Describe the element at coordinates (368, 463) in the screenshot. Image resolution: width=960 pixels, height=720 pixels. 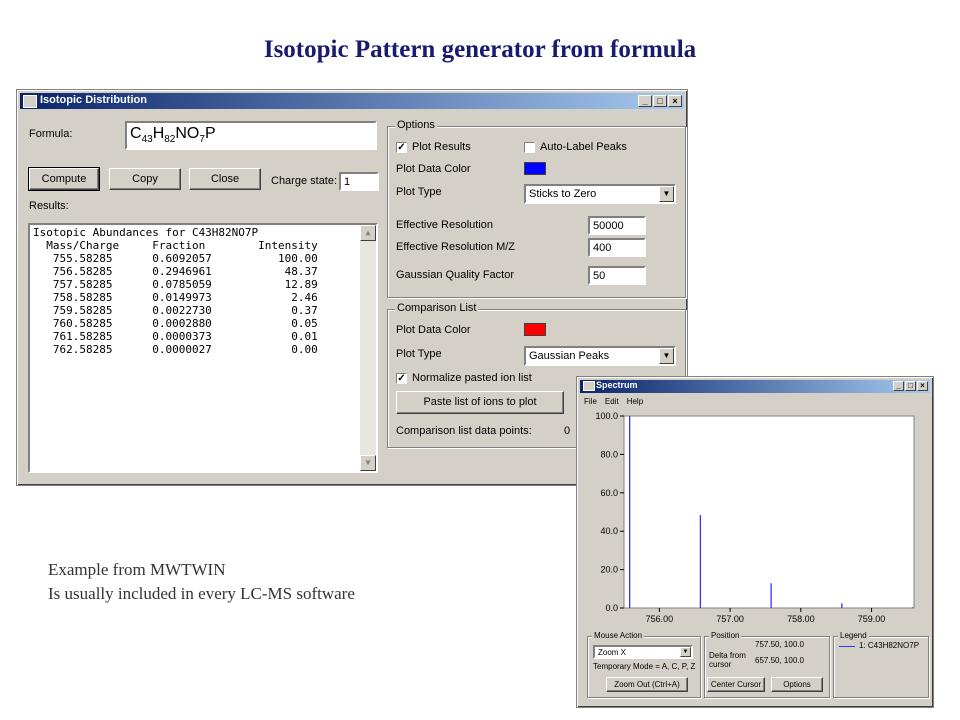
I see `scroll-down-arrow-icon: ▼` at that location.